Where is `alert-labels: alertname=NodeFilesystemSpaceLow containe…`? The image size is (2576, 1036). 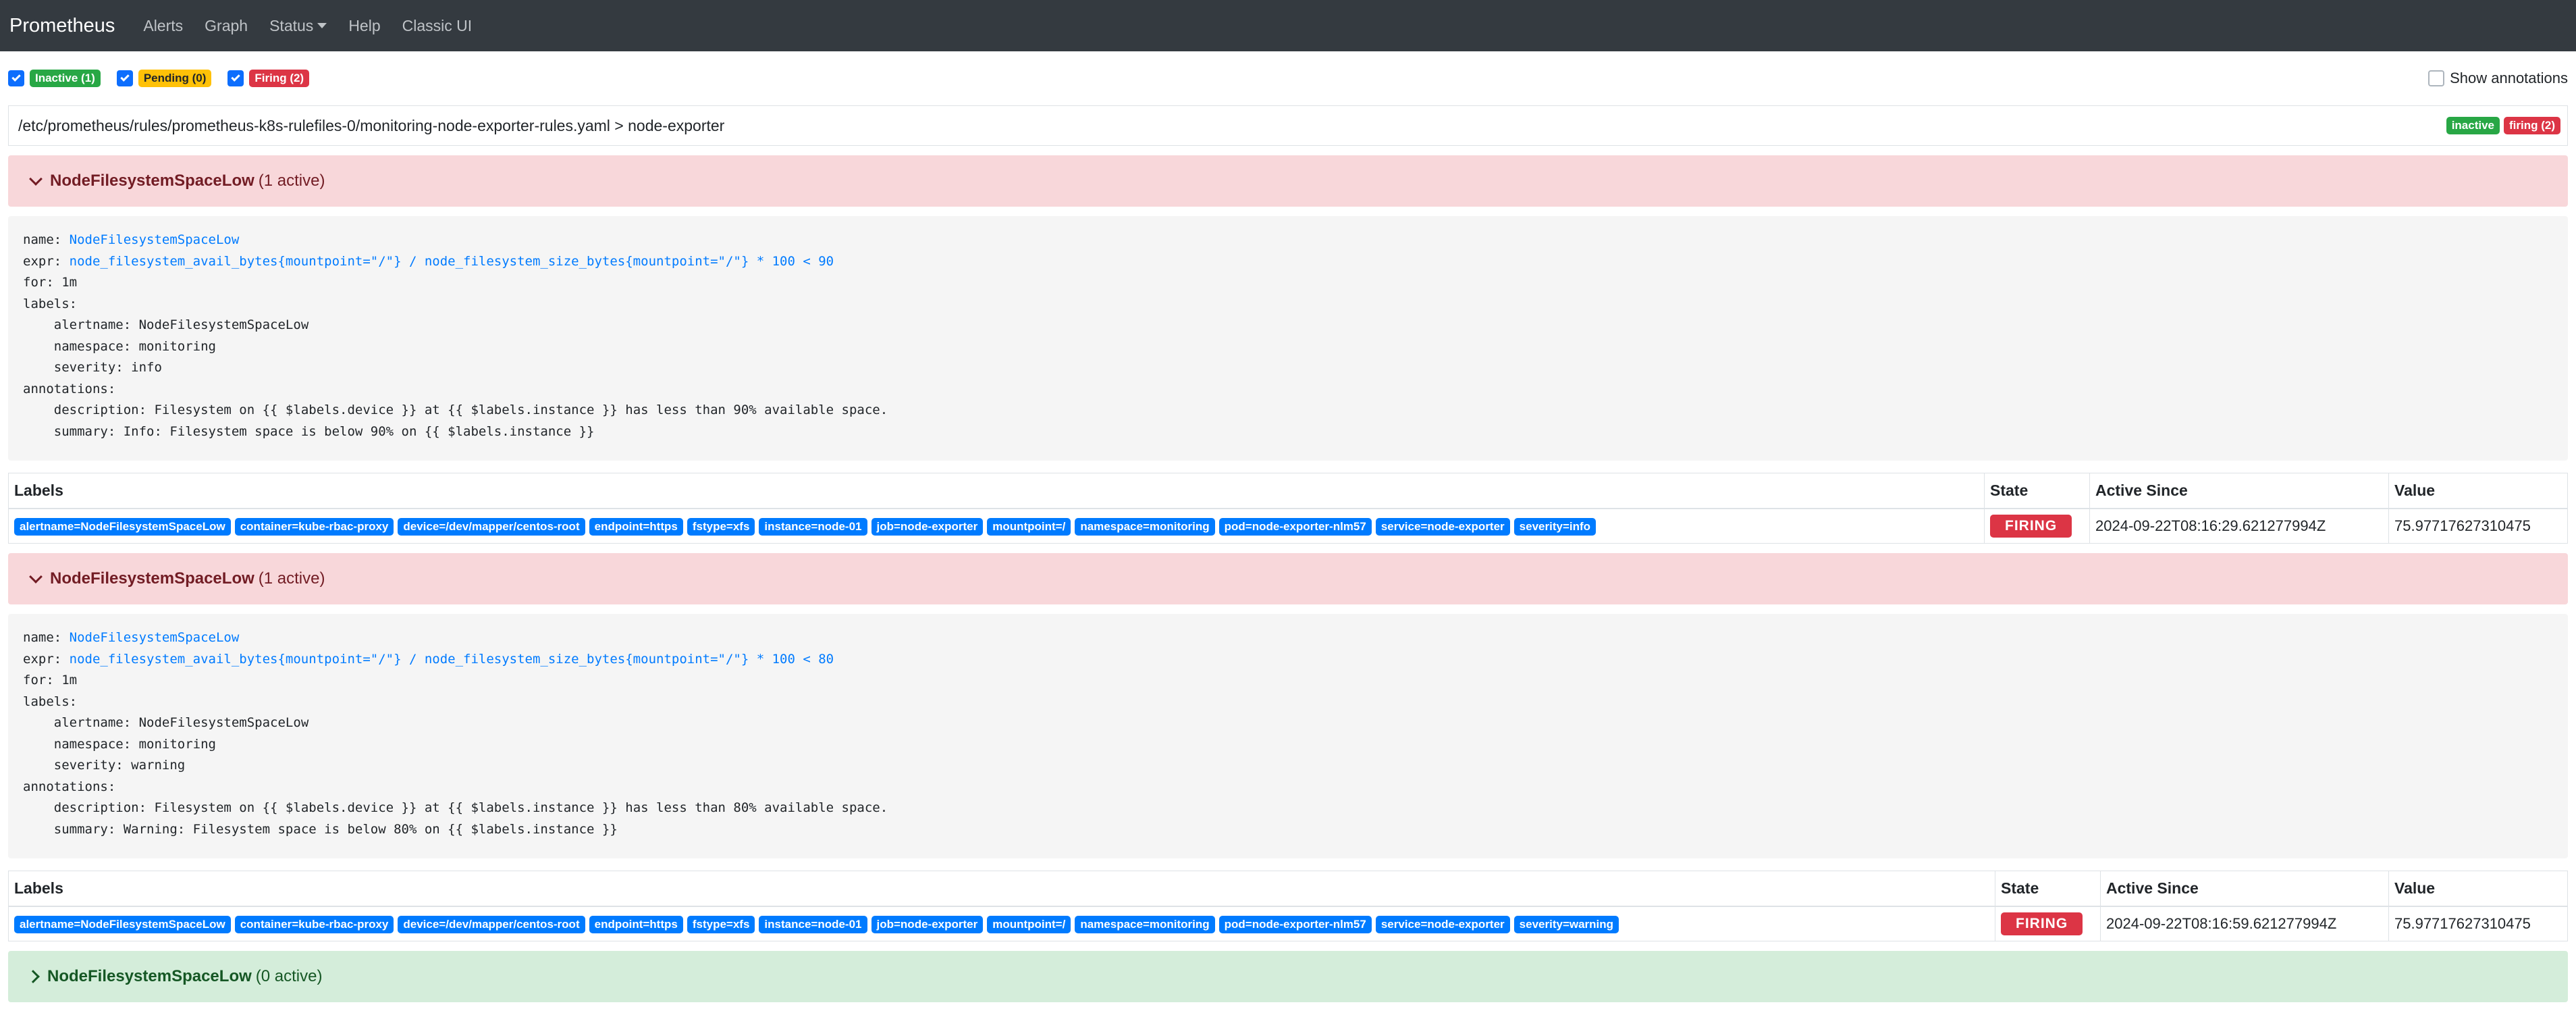 alert-labels: alertname=NodeFilesystemSpaceLow containe… is located at coordinates (996, 526).